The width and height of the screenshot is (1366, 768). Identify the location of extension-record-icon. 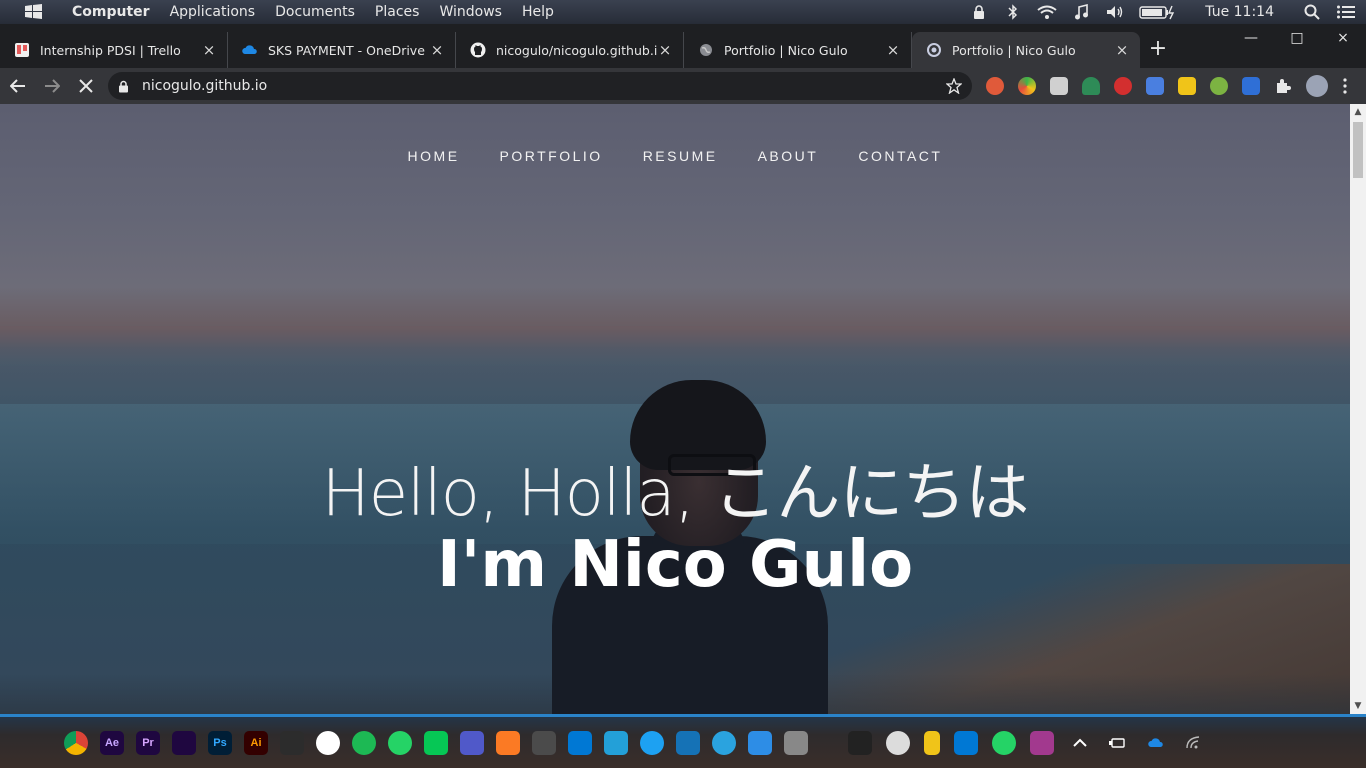
(995, 86).